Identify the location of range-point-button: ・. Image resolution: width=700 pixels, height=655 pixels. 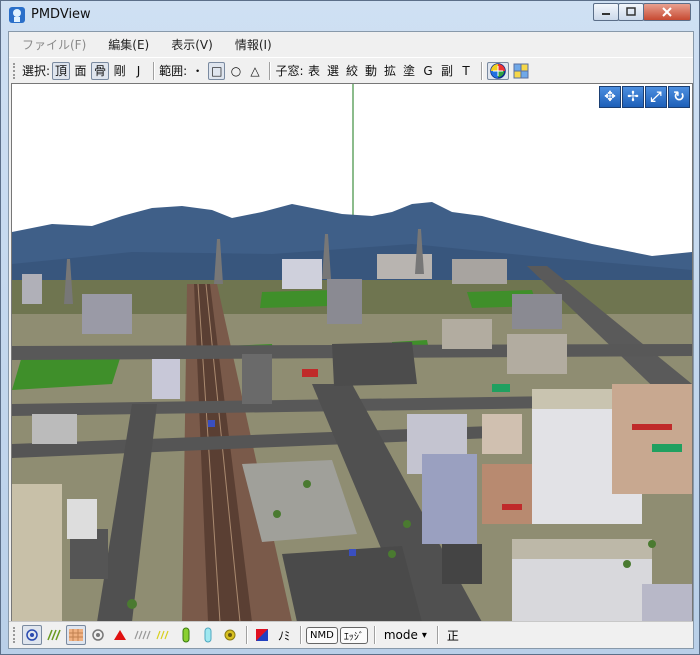
(197, 71).